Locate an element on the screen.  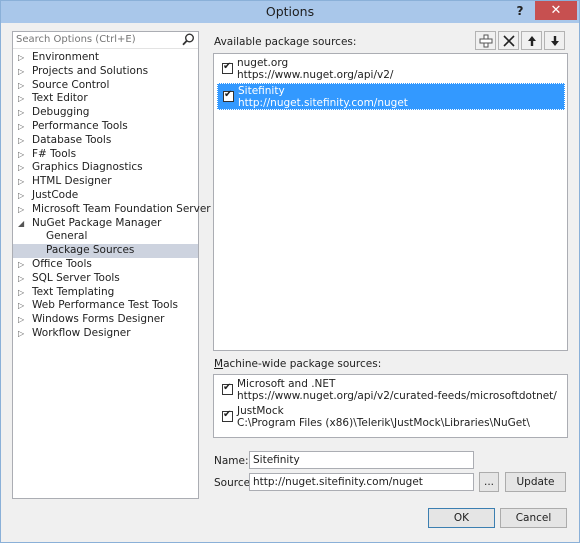
machine-wide-sources-label: Machine-wide package sources: is located at coordinates (298, 364).